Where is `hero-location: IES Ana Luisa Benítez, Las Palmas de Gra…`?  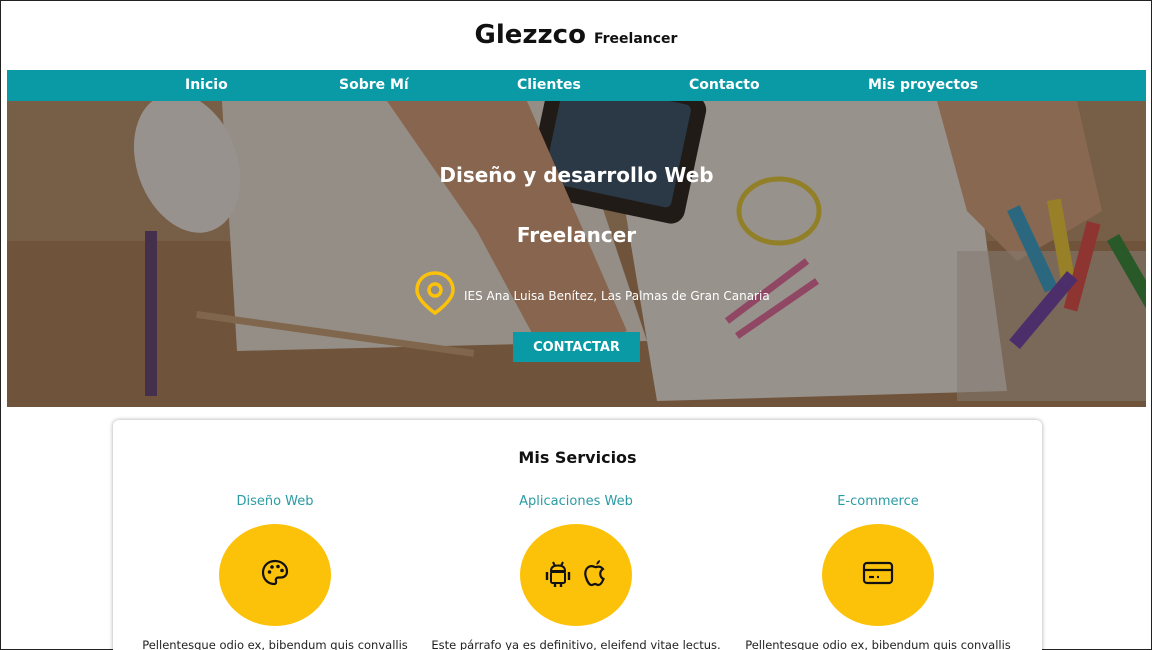 hero-location: IES Ana Luisa Benítez, Las Palmas de Gra… is located at coordinates (592, 295).